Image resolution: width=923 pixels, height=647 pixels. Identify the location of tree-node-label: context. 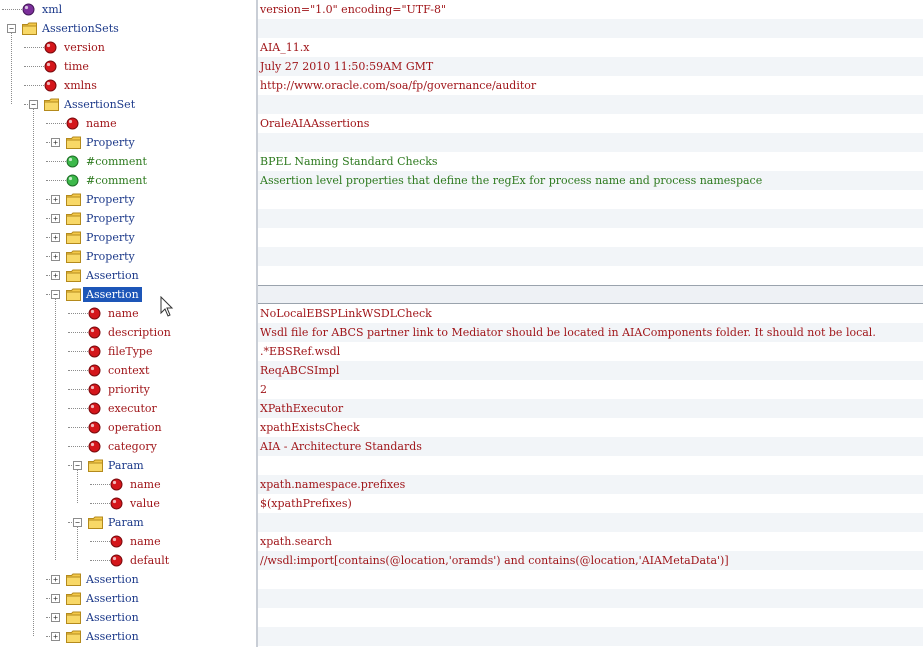
(128, 370).